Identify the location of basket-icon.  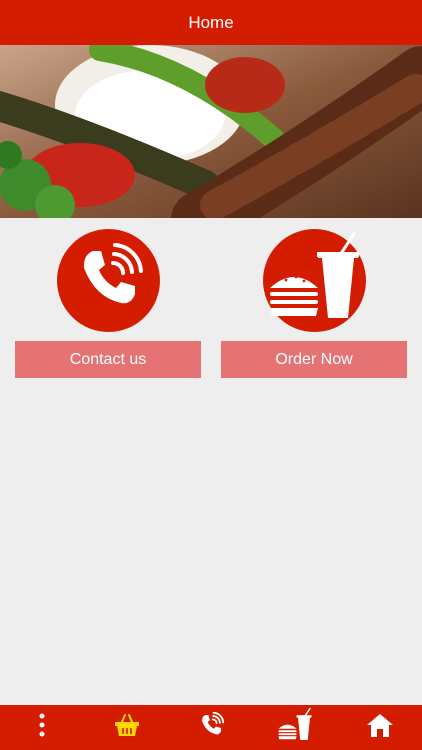
(127, 727).